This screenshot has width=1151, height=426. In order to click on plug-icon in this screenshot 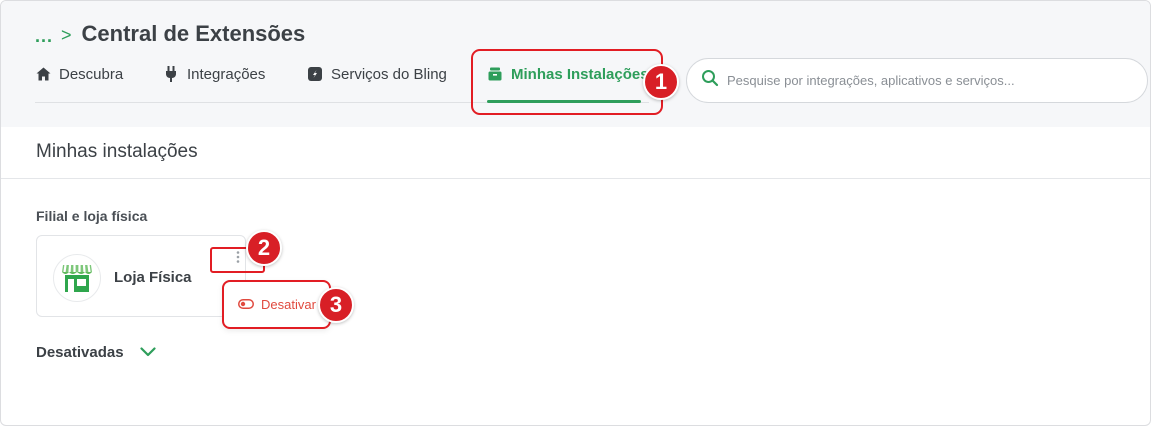, I will do `click(171, 74)`.